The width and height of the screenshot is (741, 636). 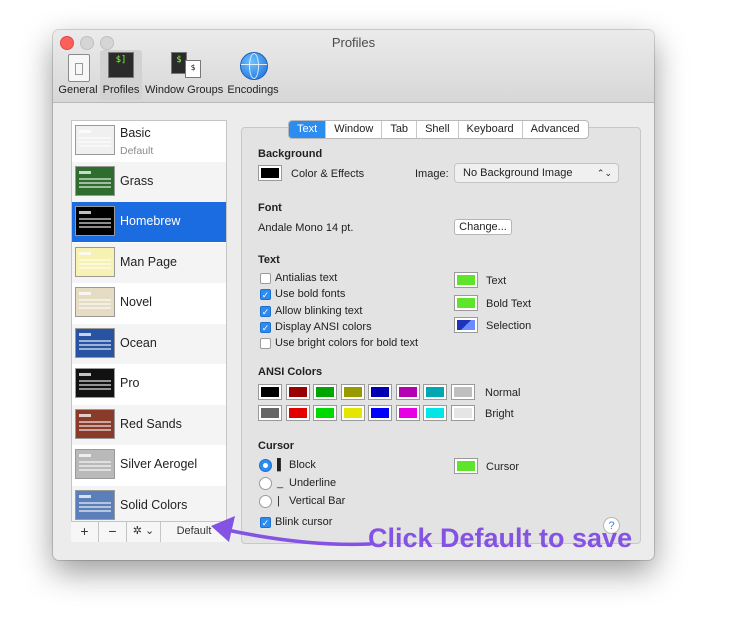 I want to click on profile-name: Pro, so click(x=130, y=383).